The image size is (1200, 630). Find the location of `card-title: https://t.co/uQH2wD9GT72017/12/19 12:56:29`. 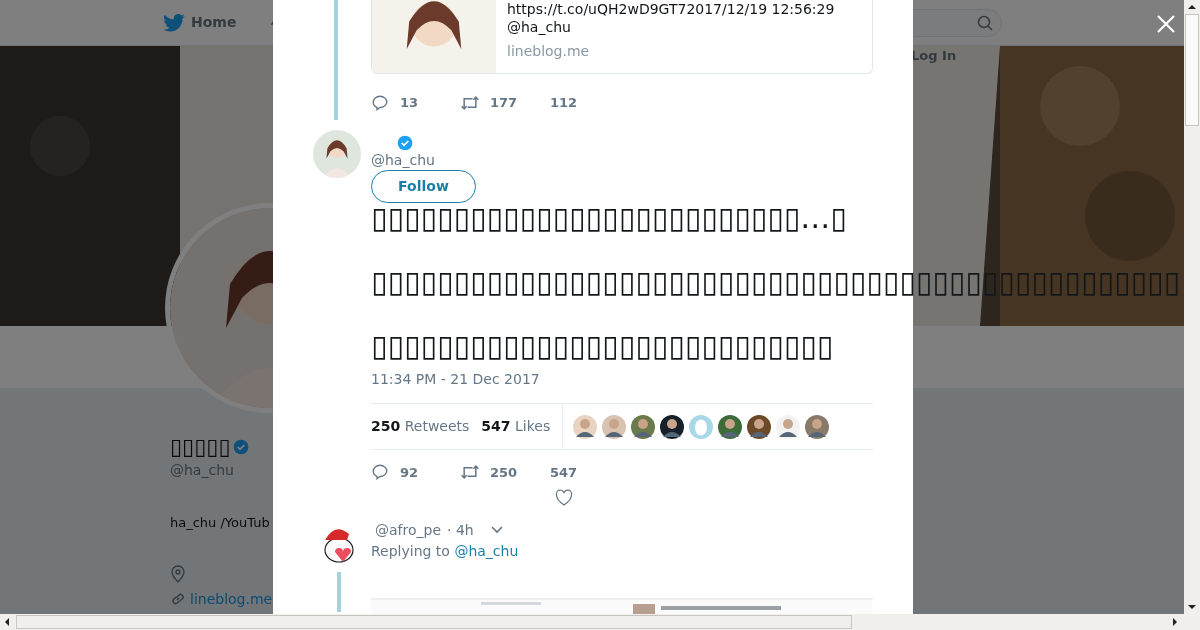

card-title: https://t.co/uQH2wD9GT72017/12/19 12:56:29 is located at coordinates (671, 9).